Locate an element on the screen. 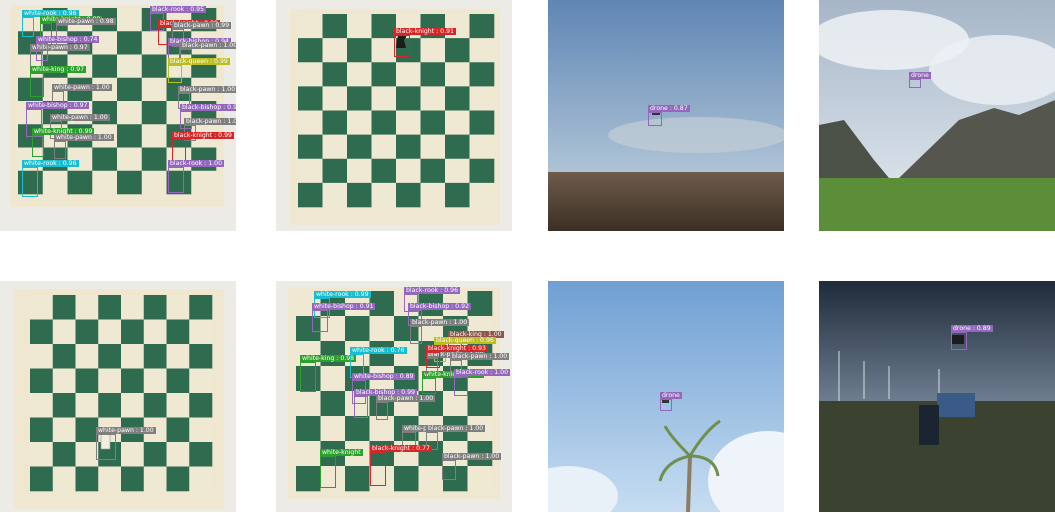 Image resolution: width=1055 pixels, height=513 pixels. panel-chess-knight: black-knight : 0.91 is located at coordinates (394, 115).